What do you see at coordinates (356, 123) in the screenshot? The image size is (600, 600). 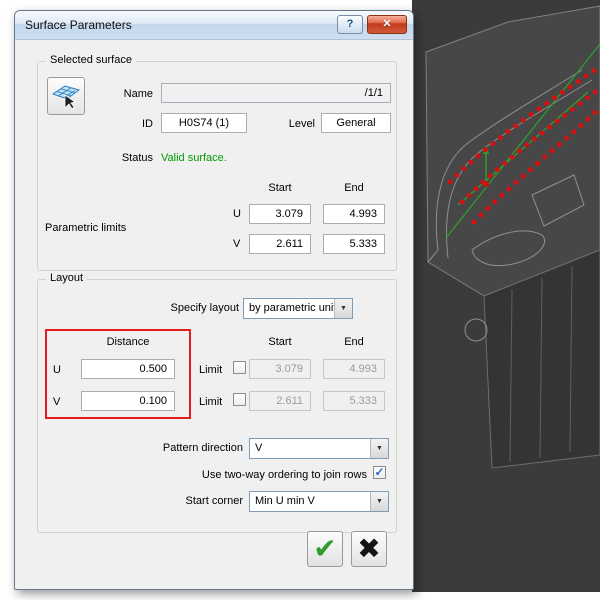 I see `level-field: General` at bounding box center [356, 123].